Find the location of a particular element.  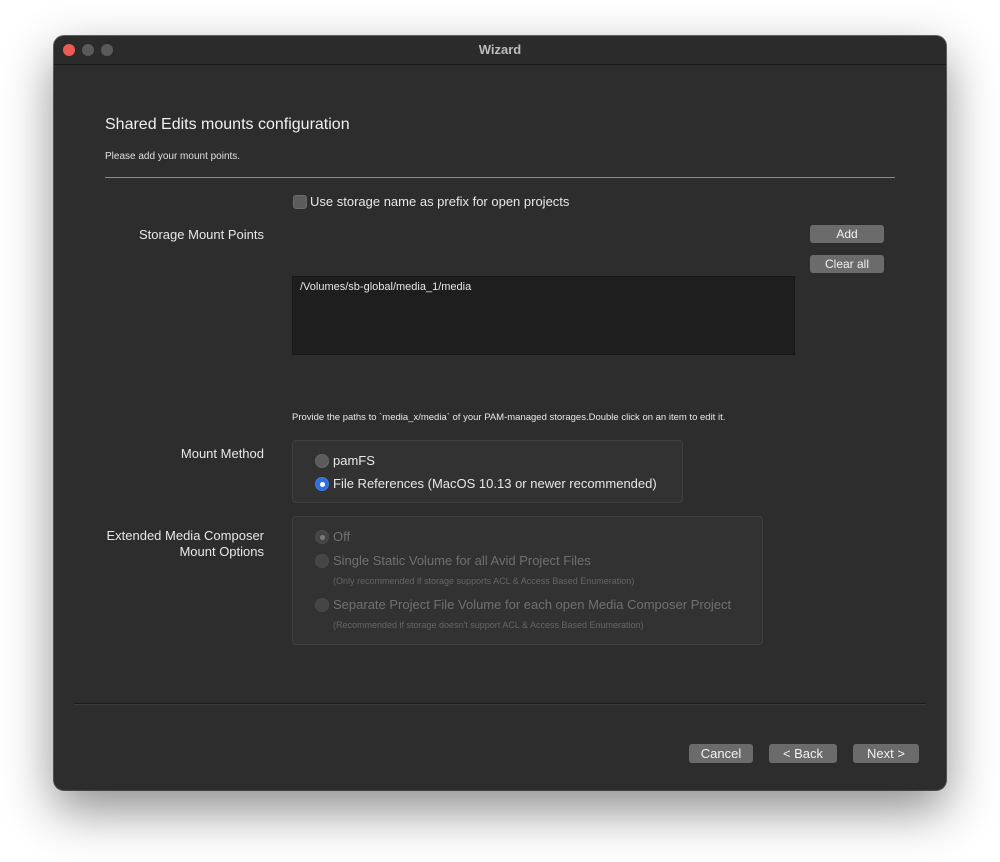

add-button: Add is located at coordinates (847, 234).